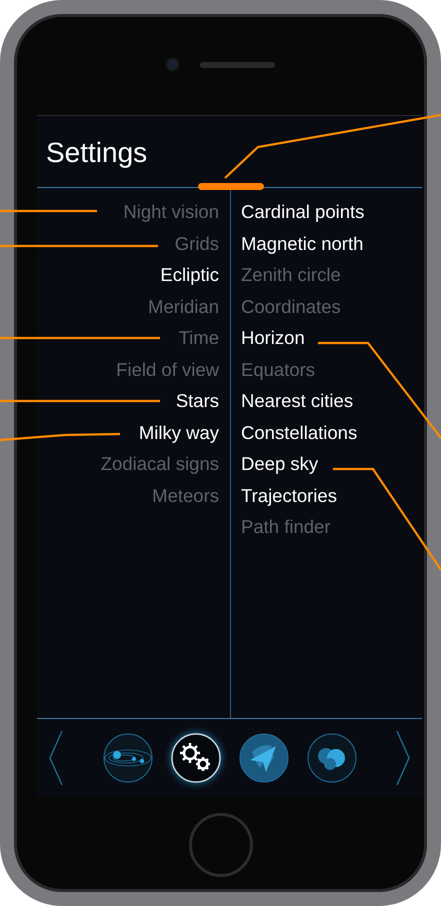 Image resolution: width=441 pixels, height=906 pixels. I want to click on setting-toggle: Field of view, so click(167, 369).